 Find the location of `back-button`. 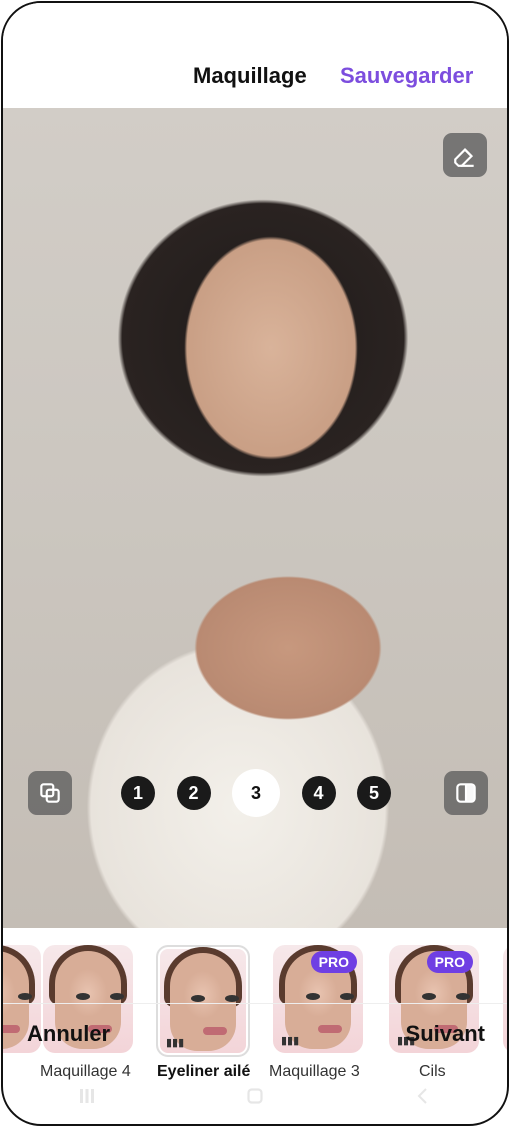

back-button is located at coordinates (423, 1096).